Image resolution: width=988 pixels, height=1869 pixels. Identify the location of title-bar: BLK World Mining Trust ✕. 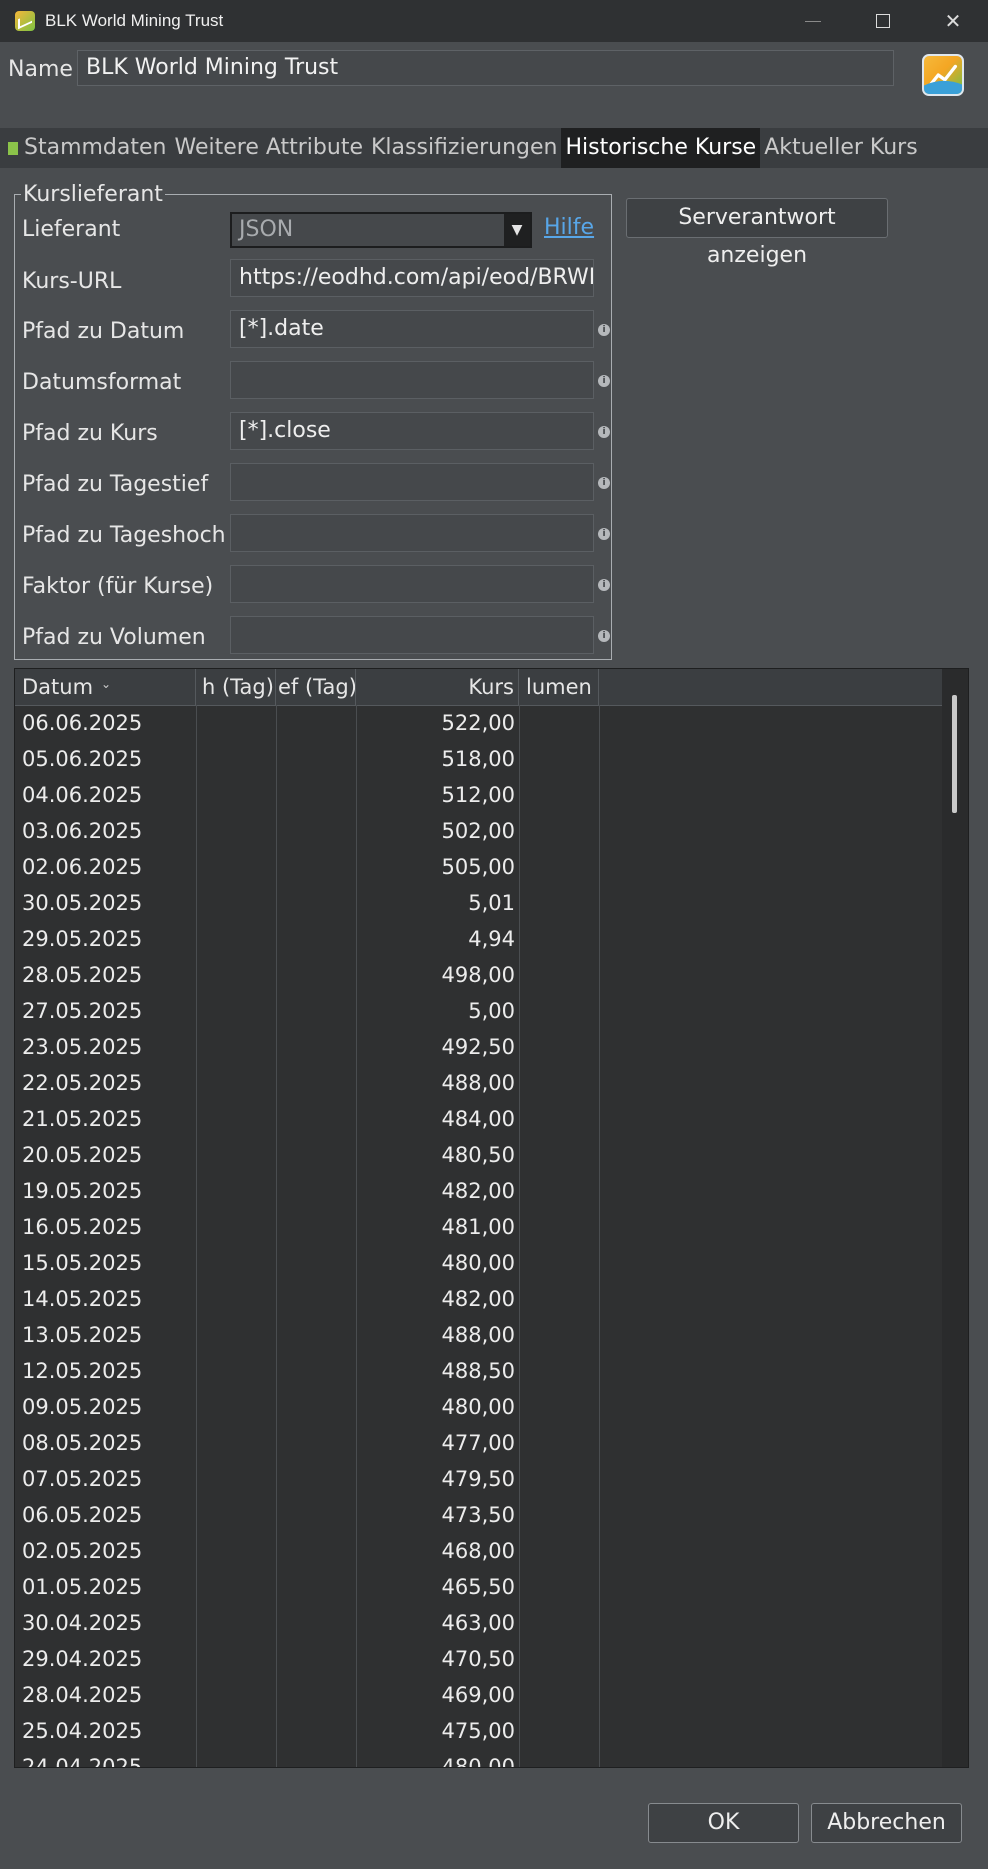
(494, 21).